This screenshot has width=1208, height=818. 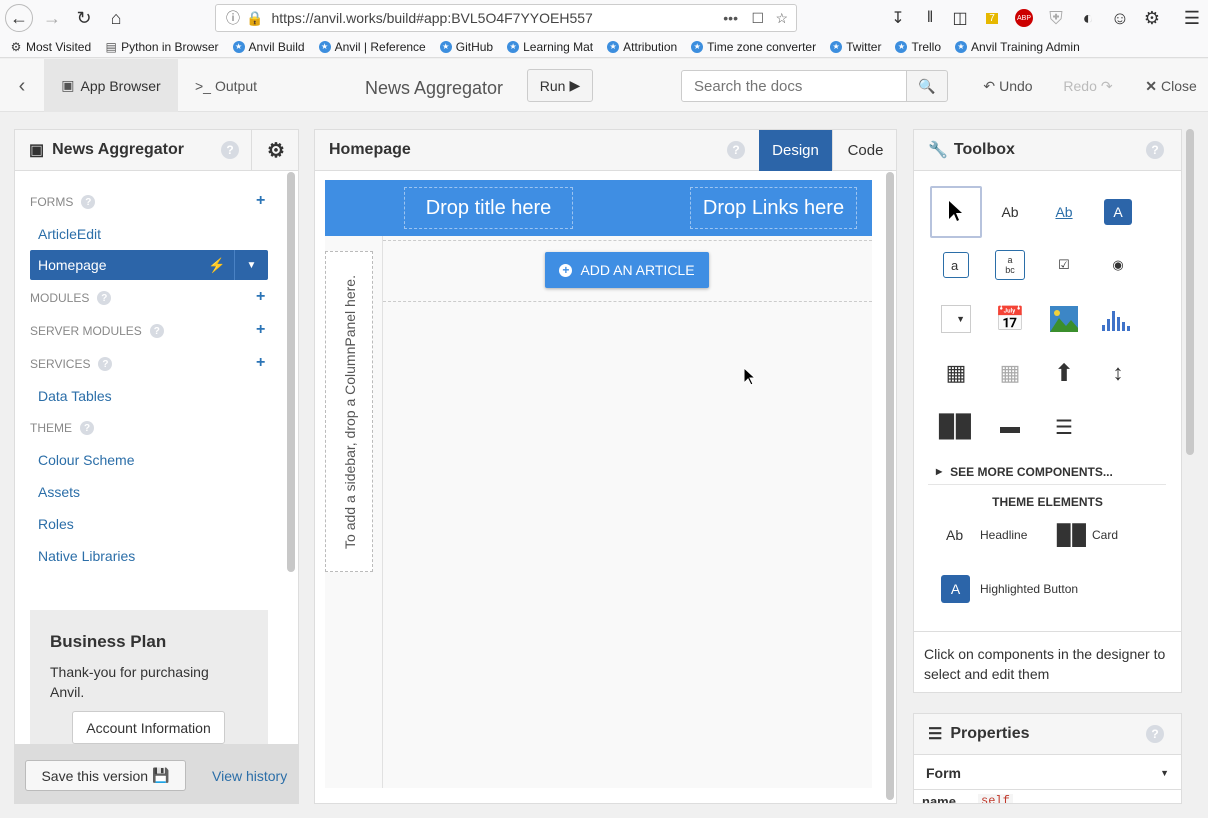 I want to click on back-chevron-icon: ‹, so click(x=22, y=86).